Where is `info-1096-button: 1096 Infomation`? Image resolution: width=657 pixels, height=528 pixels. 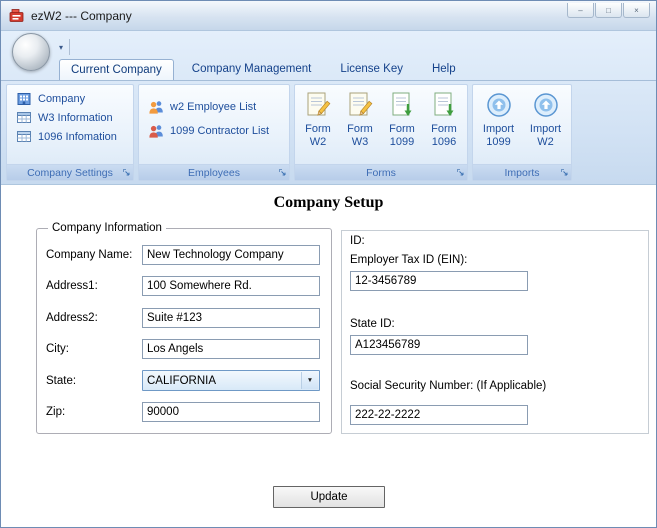 info-1096-button: 1096 Infomation is located at coordinates (70, 136).